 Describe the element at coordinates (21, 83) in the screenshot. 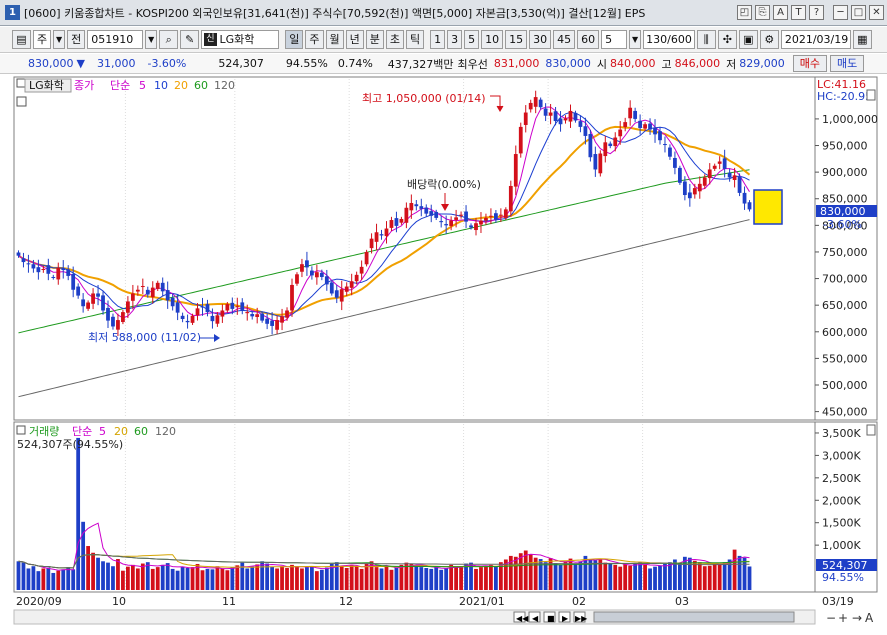

I see `settings-icon` at that location.